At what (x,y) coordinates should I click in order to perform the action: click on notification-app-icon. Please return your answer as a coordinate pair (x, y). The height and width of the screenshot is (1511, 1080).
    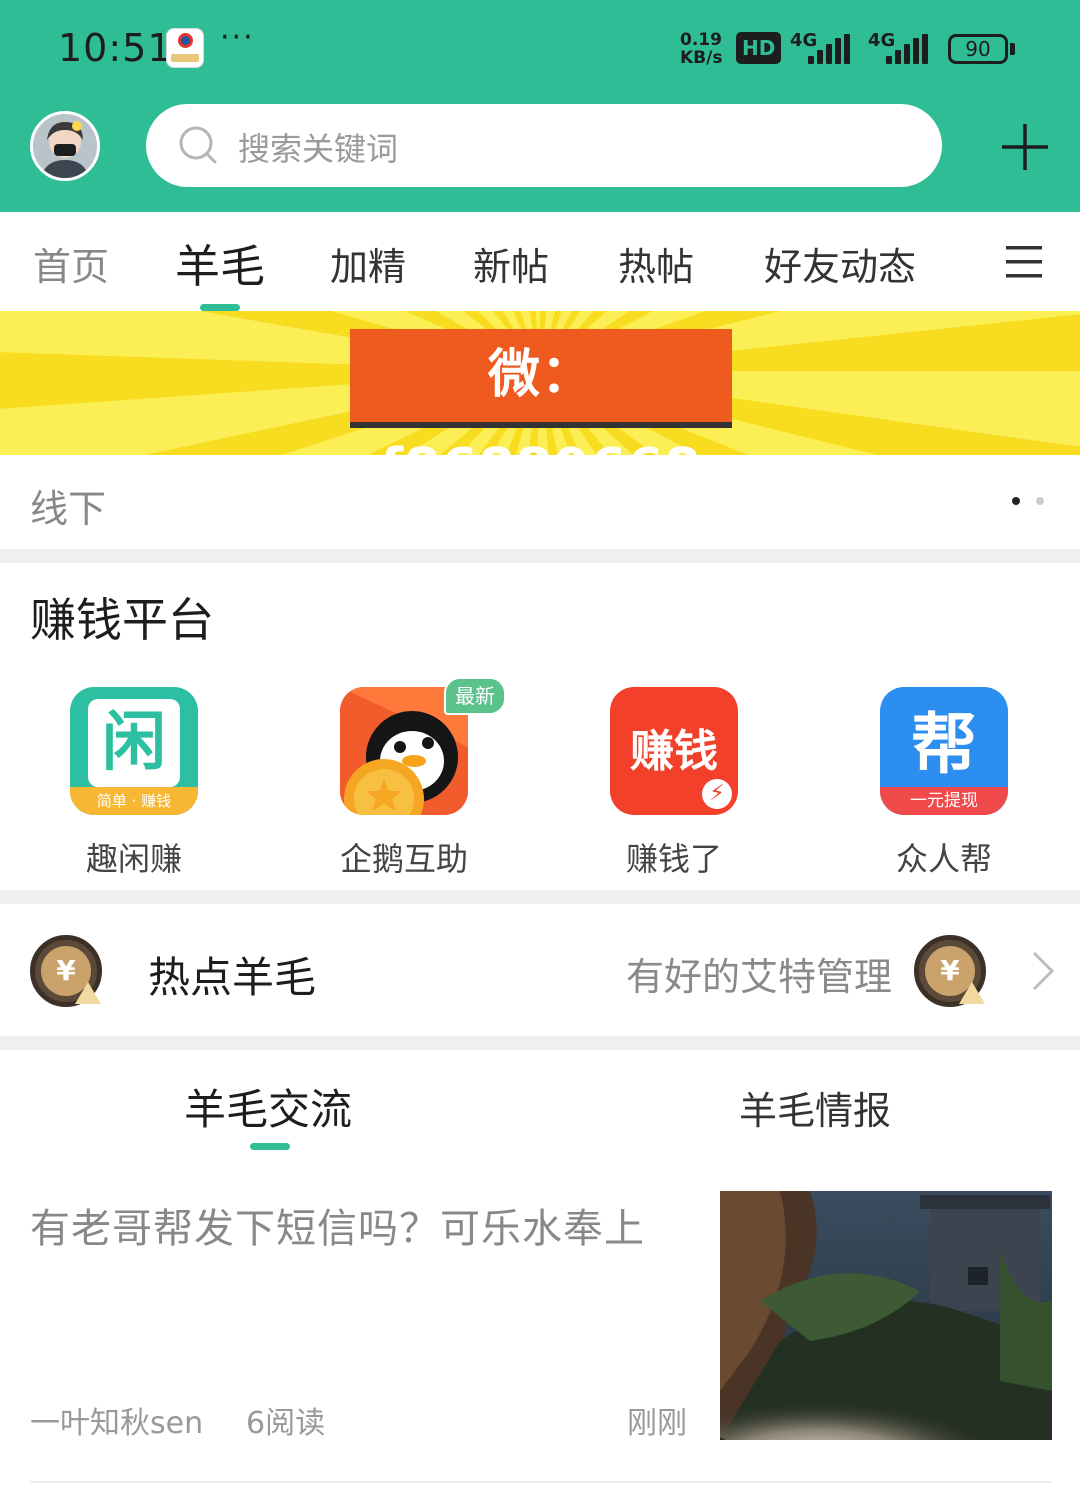
    Looking at the image, I should click on (185, 48).